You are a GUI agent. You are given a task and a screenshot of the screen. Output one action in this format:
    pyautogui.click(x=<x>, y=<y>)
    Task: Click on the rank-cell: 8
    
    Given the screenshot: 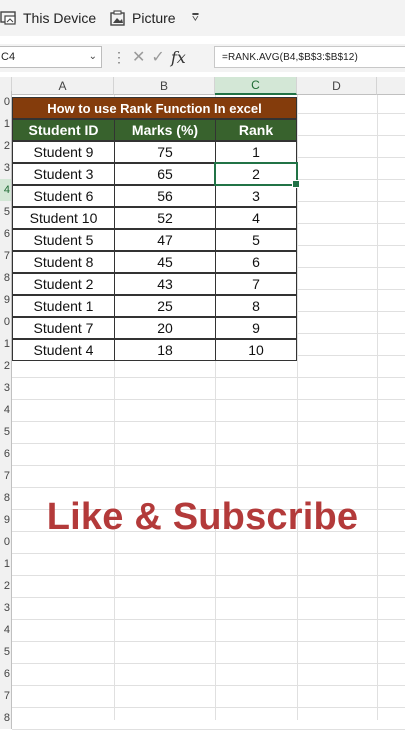 What is the action you would take?
    pyautogui.click(x=256, y=306)
    